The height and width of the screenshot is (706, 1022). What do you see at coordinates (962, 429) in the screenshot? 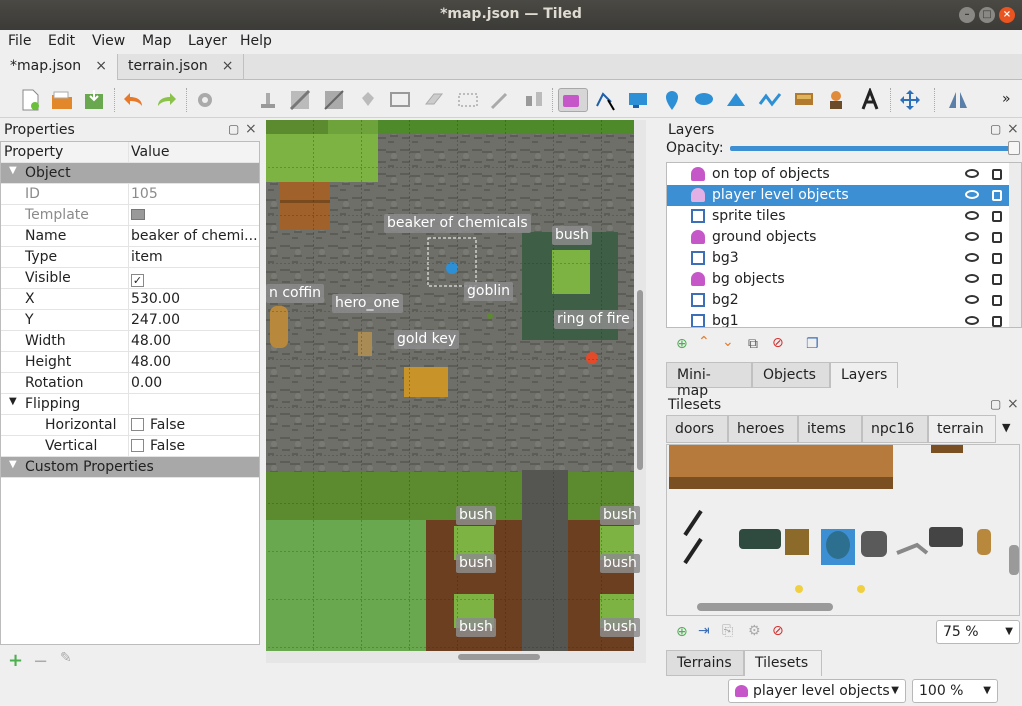
I see `tileset-tab-terrain: terrain` at bounding box center [962, 429].